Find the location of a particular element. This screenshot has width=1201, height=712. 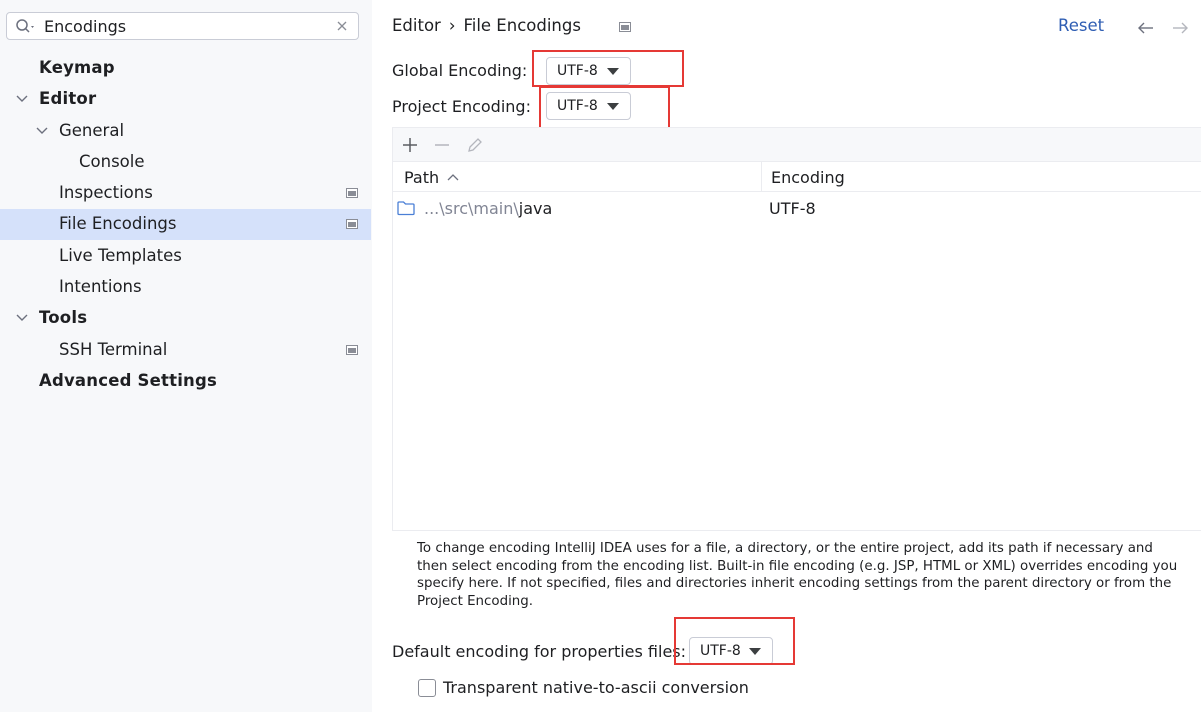

tree-item-label: Console is located at coordinates (112, 161).